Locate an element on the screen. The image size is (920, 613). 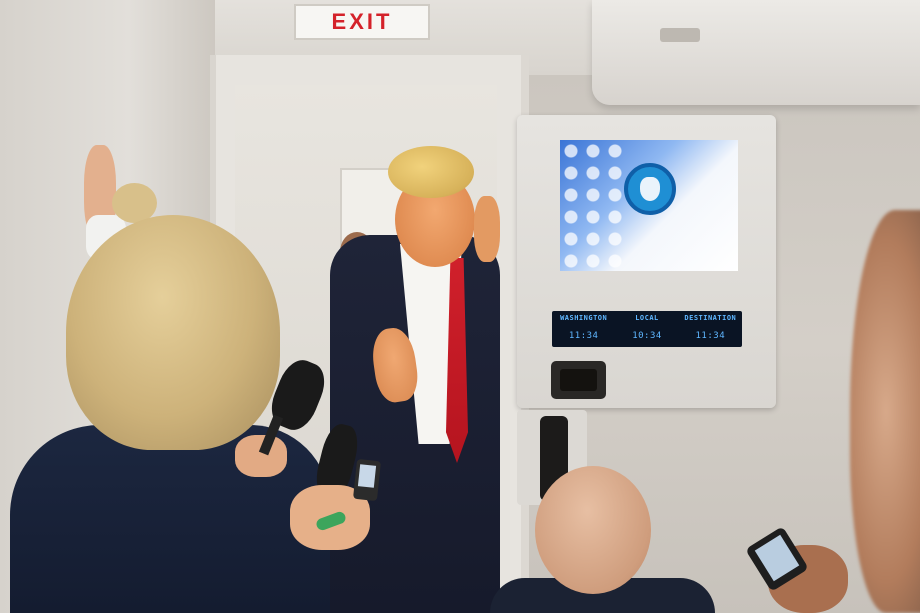
presidential-seal-icon is located at coordinates (650, 189).